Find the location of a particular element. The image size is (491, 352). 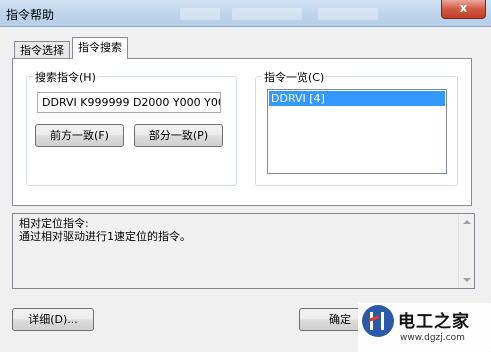

tab-label: 指令选择 is located at coordinates (42, 50).